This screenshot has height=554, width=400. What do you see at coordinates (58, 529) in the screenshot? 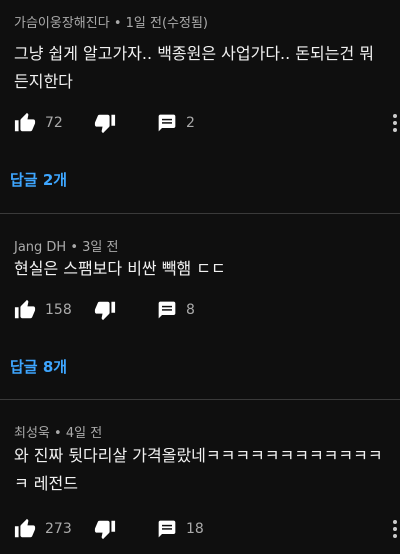
I see `like-count: 273` at bounding box center [58, 529].